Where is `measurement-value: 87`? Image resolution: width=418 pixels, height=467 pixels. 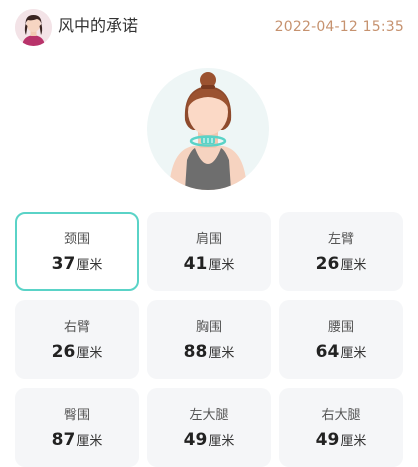 measurement-value: 87 is located at coordinates (63, 440).